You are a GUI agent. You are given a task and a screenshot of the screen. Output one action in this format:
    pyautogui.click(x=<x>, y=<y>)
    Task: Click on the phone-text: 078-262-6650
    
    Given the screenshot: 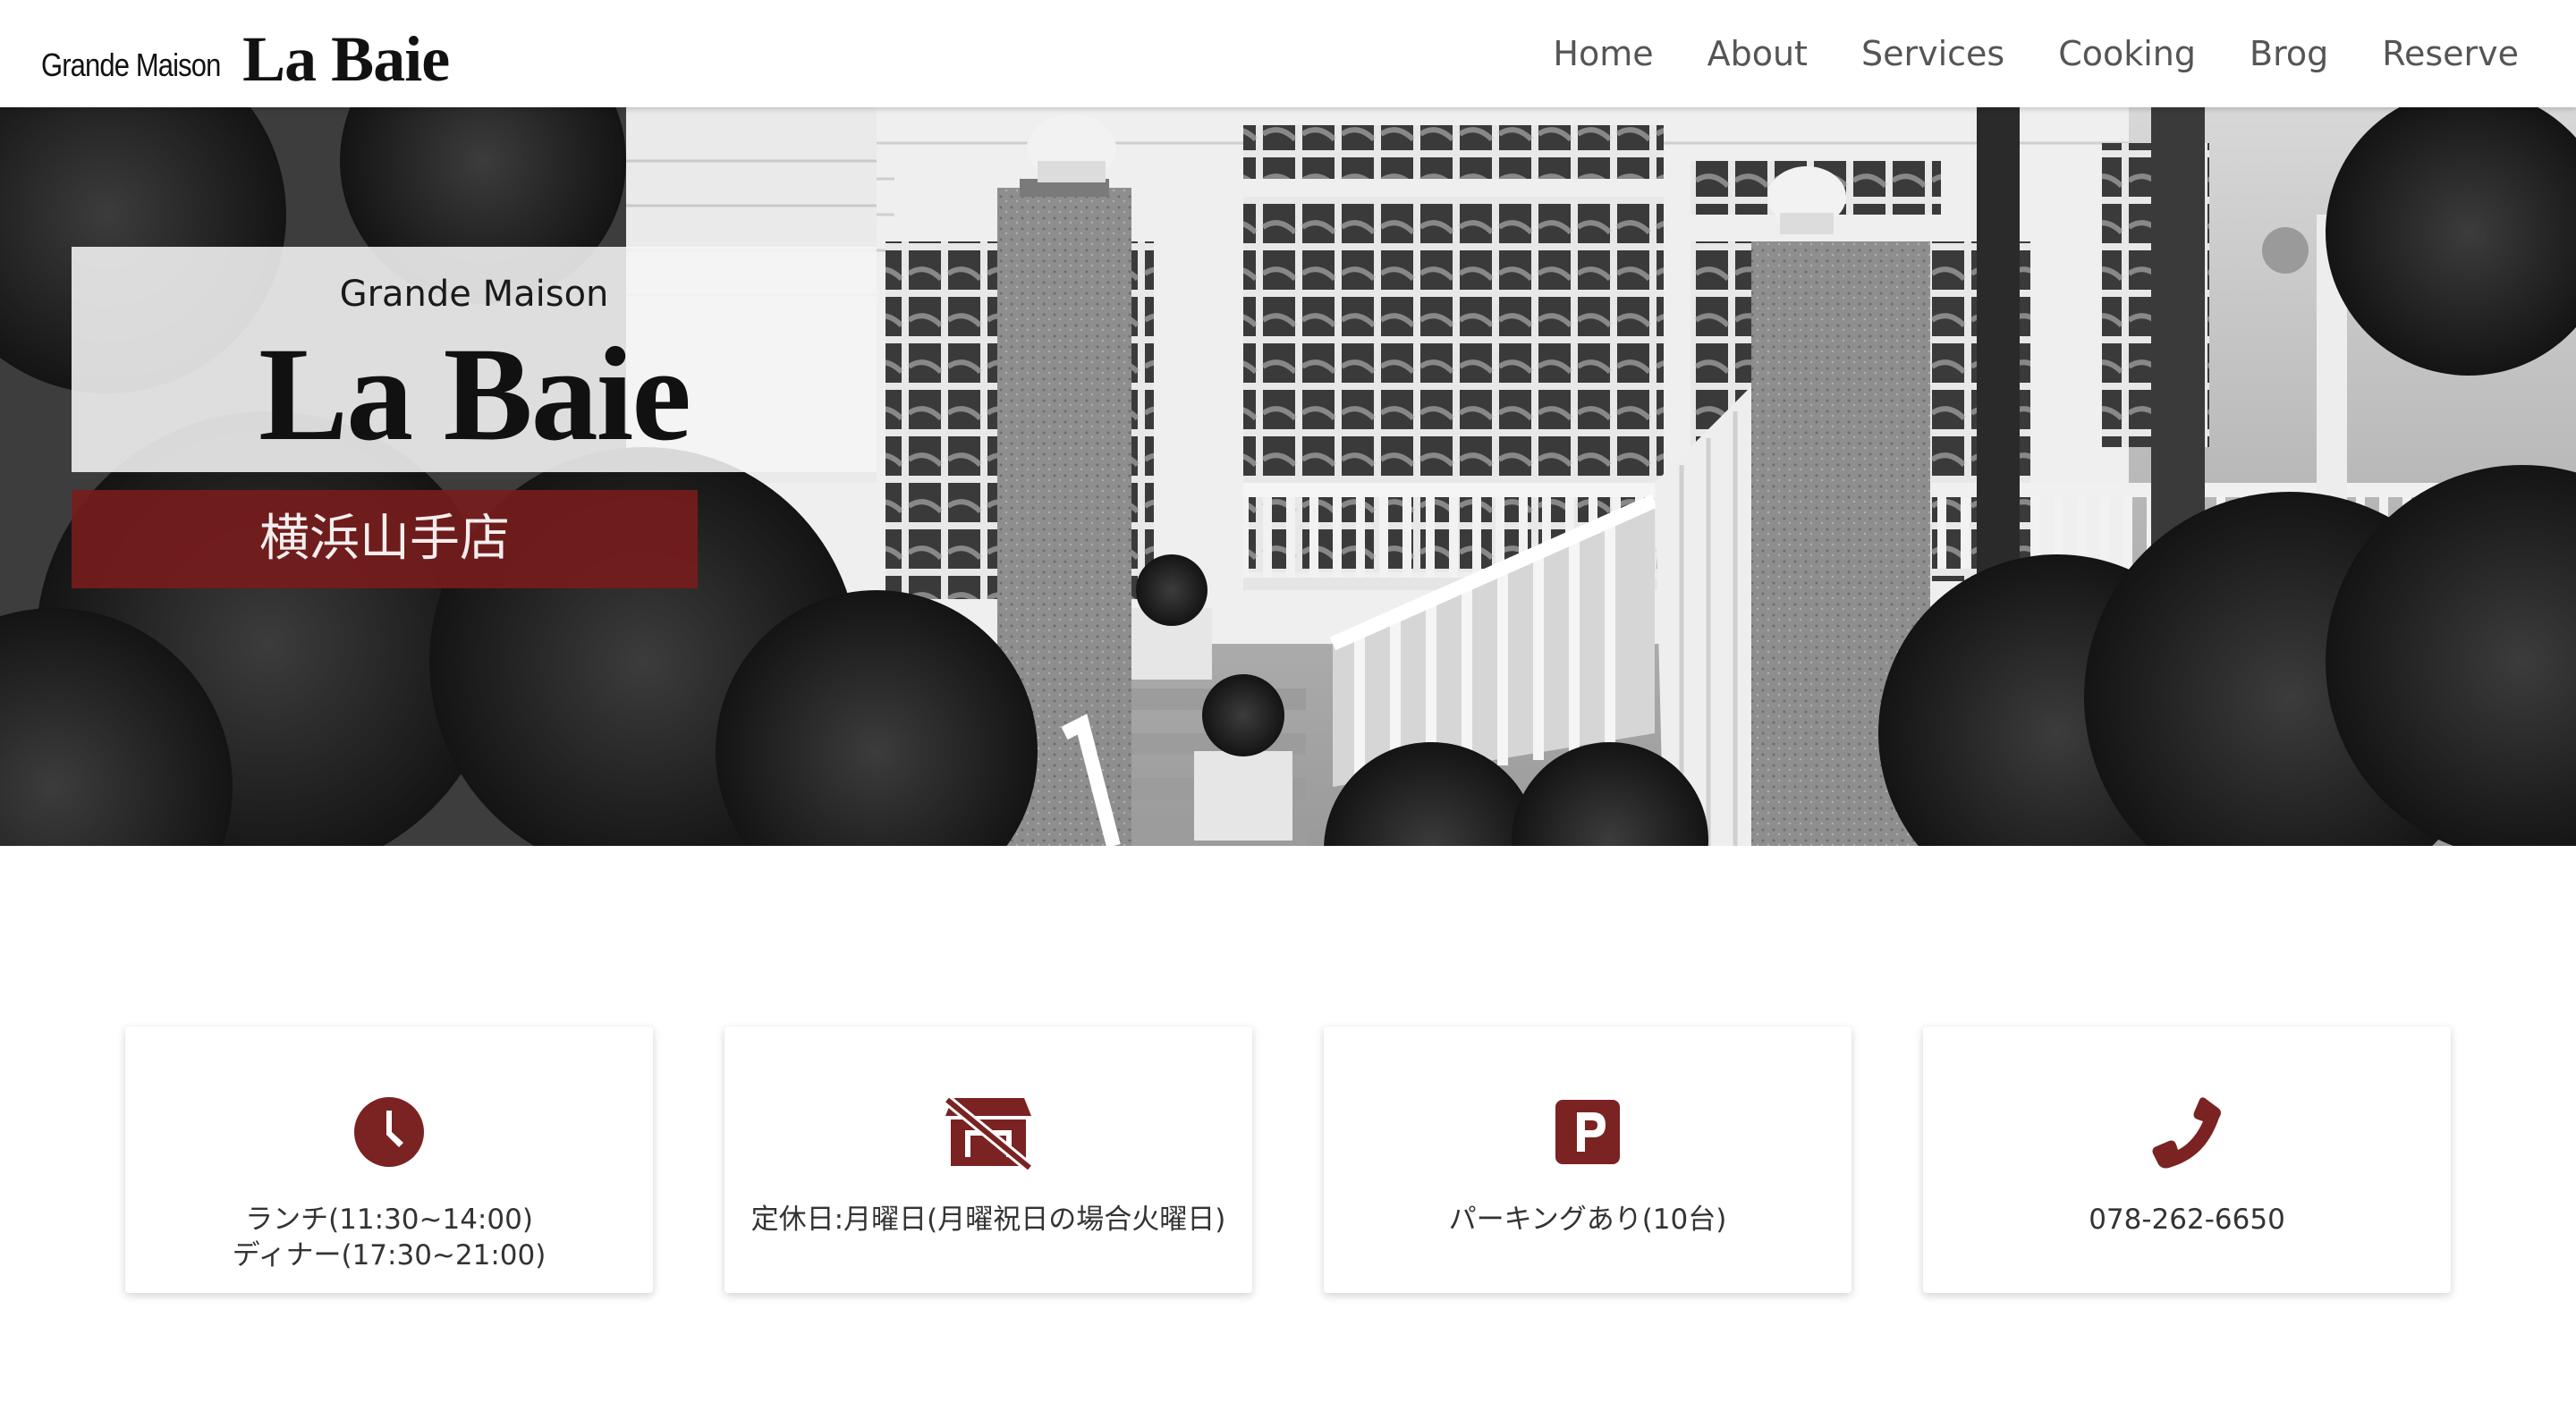 What is the action you would take?
    pyautogui.click(x=2187, y=1220)
    